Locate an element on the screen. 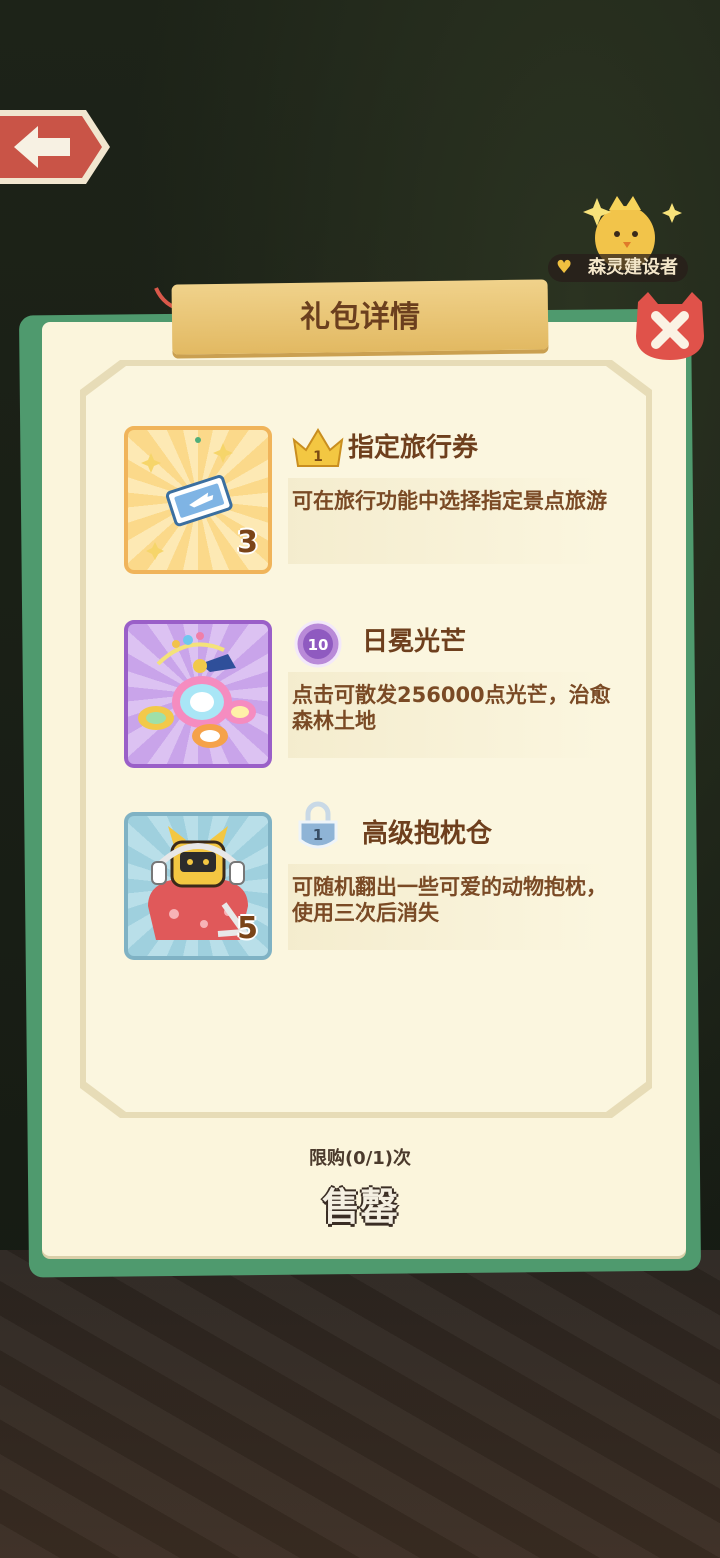 This screenshot has width=720, height=1558. item-description: 可随机翻出一些可爱的动物抱枕，使用三次后消失 is located at coordinates (449, 900).